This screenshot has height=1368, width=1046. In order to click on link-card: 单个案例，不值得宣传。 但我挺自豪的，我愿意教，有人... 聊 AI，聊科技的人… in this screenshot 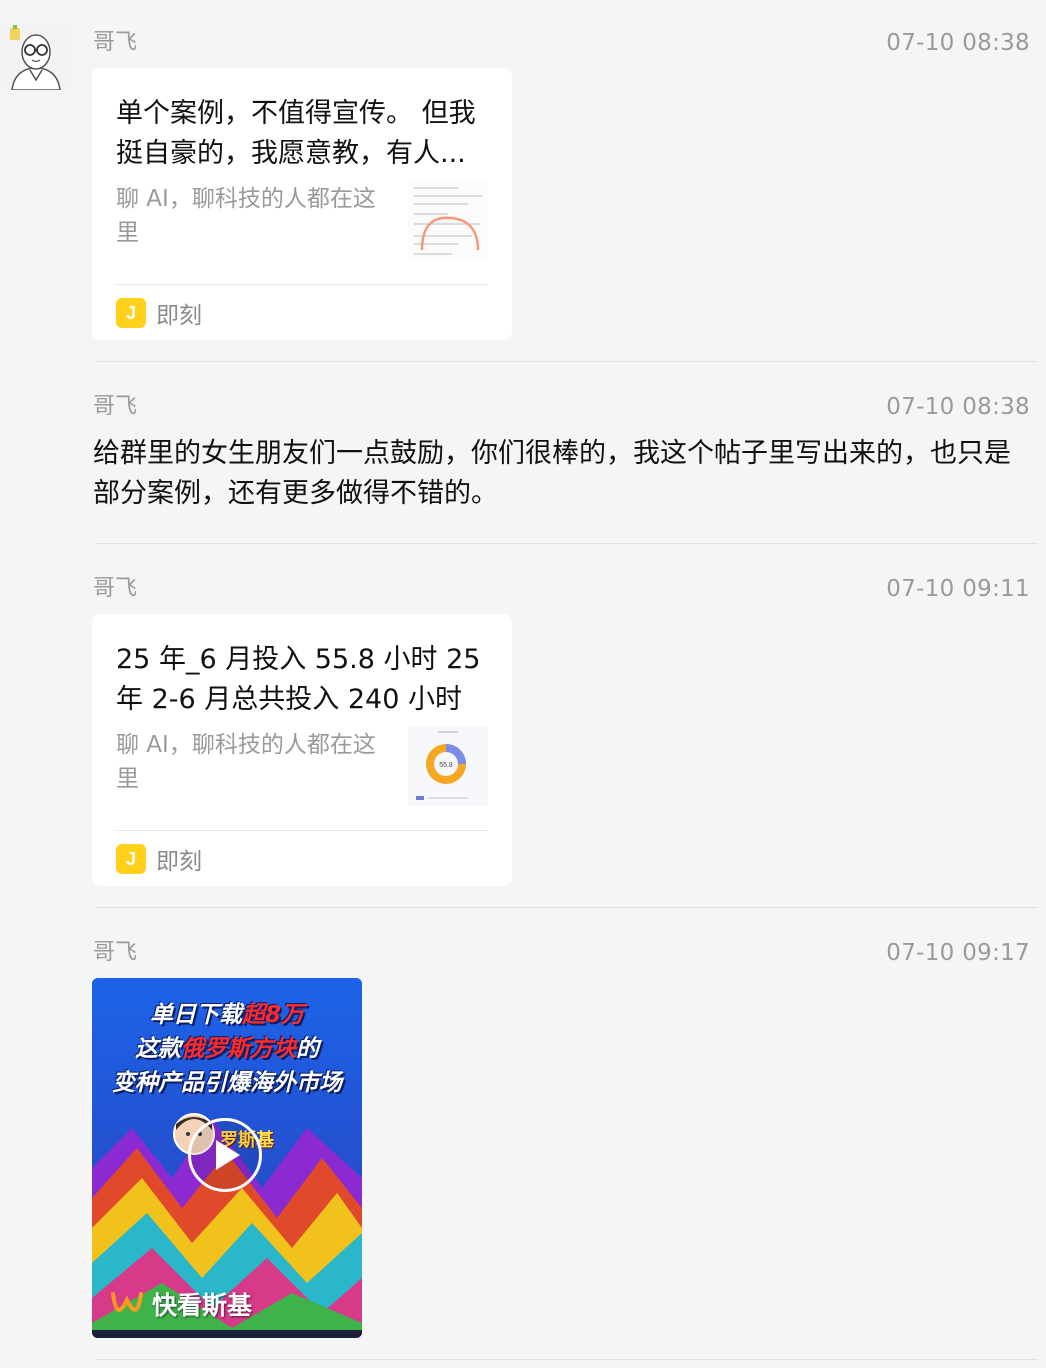, I will do `click(302, 204)`.